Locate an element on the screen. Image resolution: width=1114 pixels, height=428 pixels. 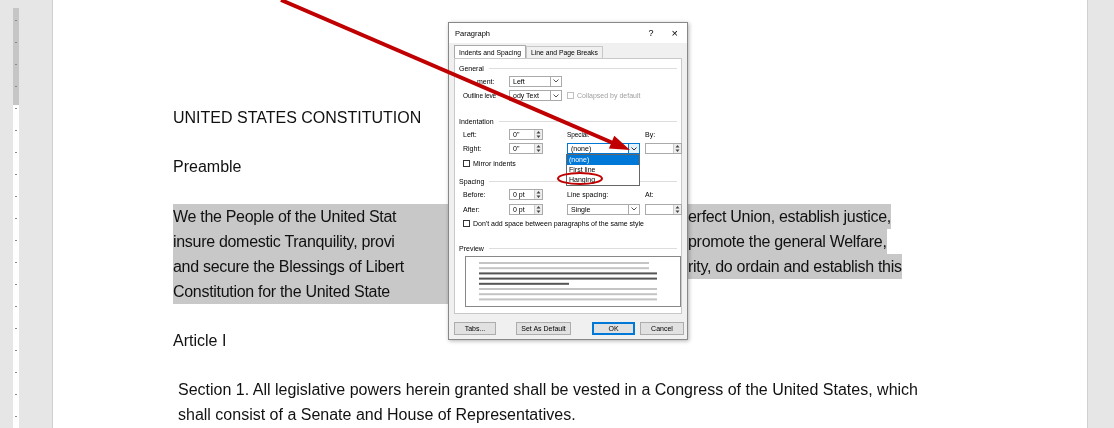
at-spinner is located at coordinates (663, 209).